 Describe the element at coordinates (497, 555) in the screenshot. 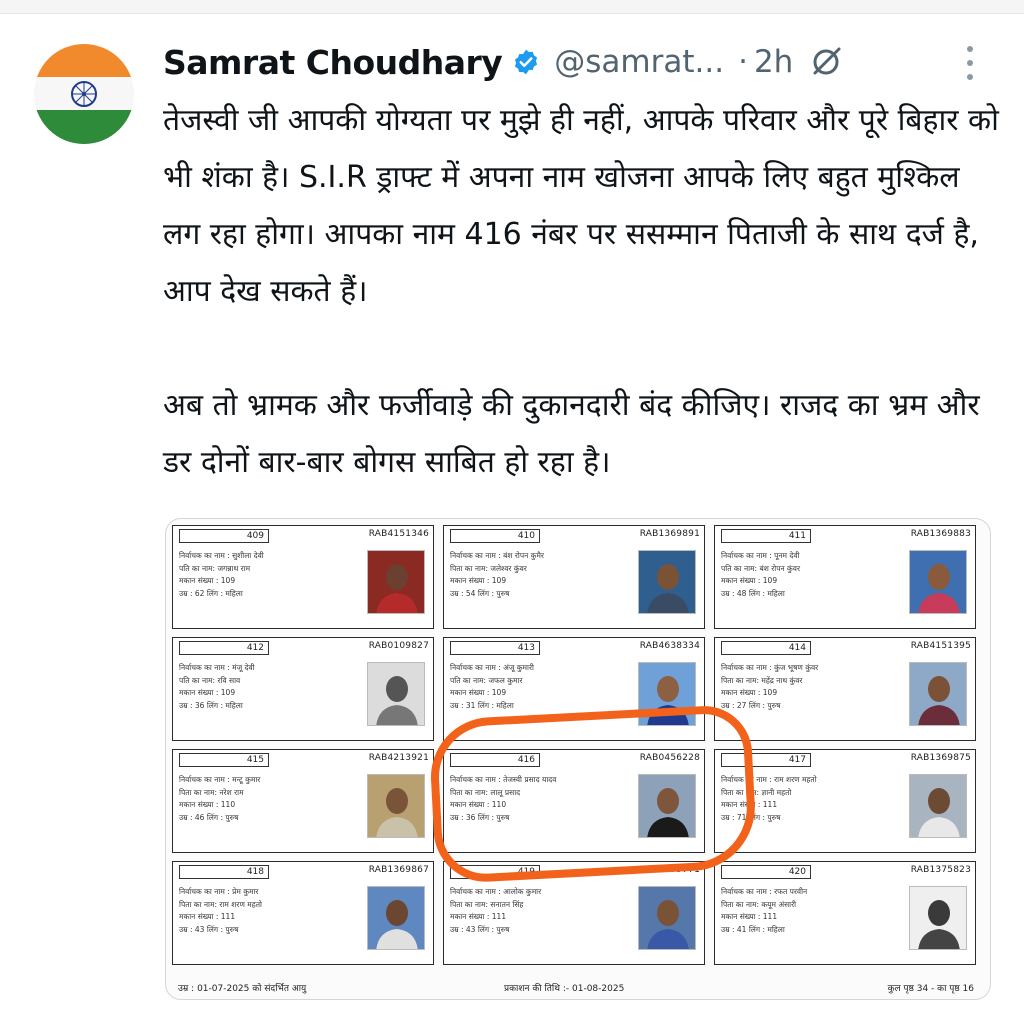

I see `voter-name-line: निर्वाचक का नाम : बंश रोपन कुमैर` at that location.